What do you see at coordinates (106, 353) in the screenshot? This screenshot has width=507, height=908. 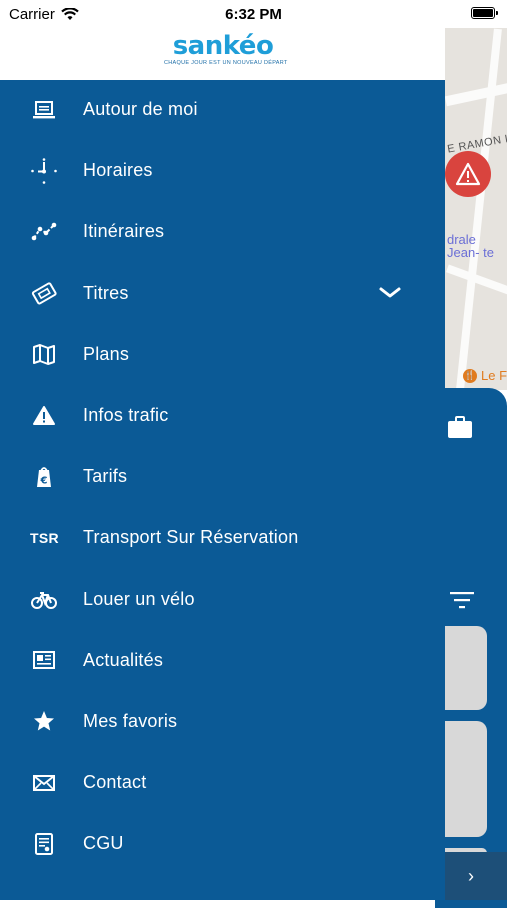 I see `menu-item-label: Plans` at bounding box center [106, 353].